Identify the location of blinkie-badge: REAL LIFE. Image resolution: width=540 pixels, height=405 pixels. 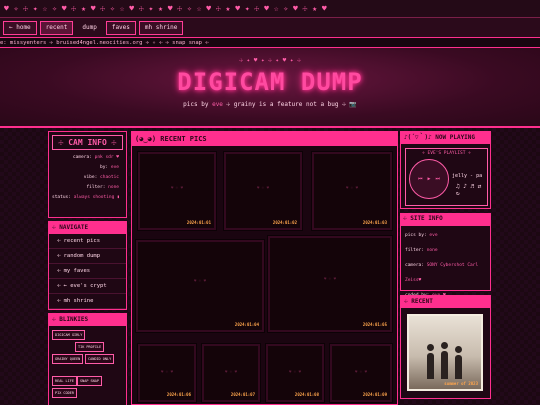
(64, 381).